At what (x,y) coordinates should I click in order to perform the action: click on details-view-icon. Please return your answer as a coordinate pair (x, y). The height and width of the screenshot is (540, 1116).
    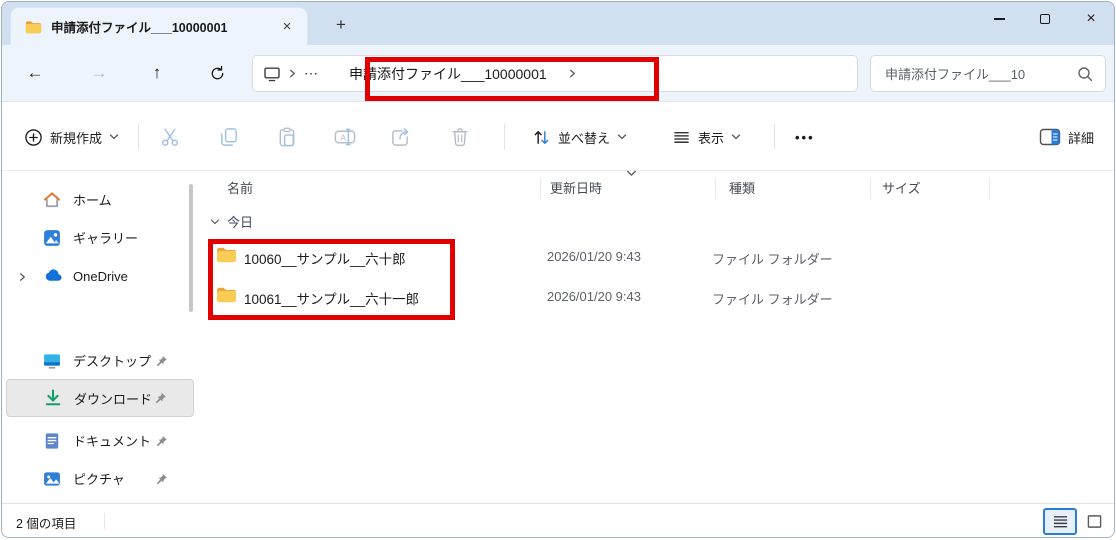
    Looking at the image, I should click on (1060, 522).